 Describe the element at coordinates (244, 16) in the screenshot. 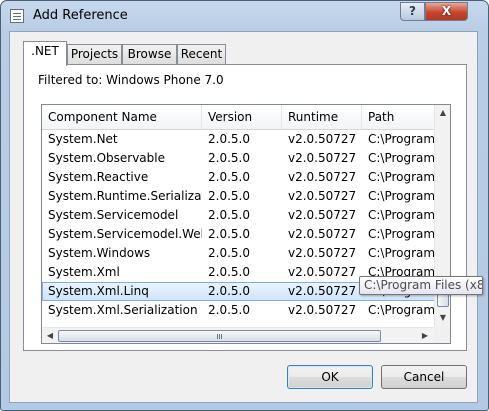

I see `title-bar: Add Reference ? X` at that location.